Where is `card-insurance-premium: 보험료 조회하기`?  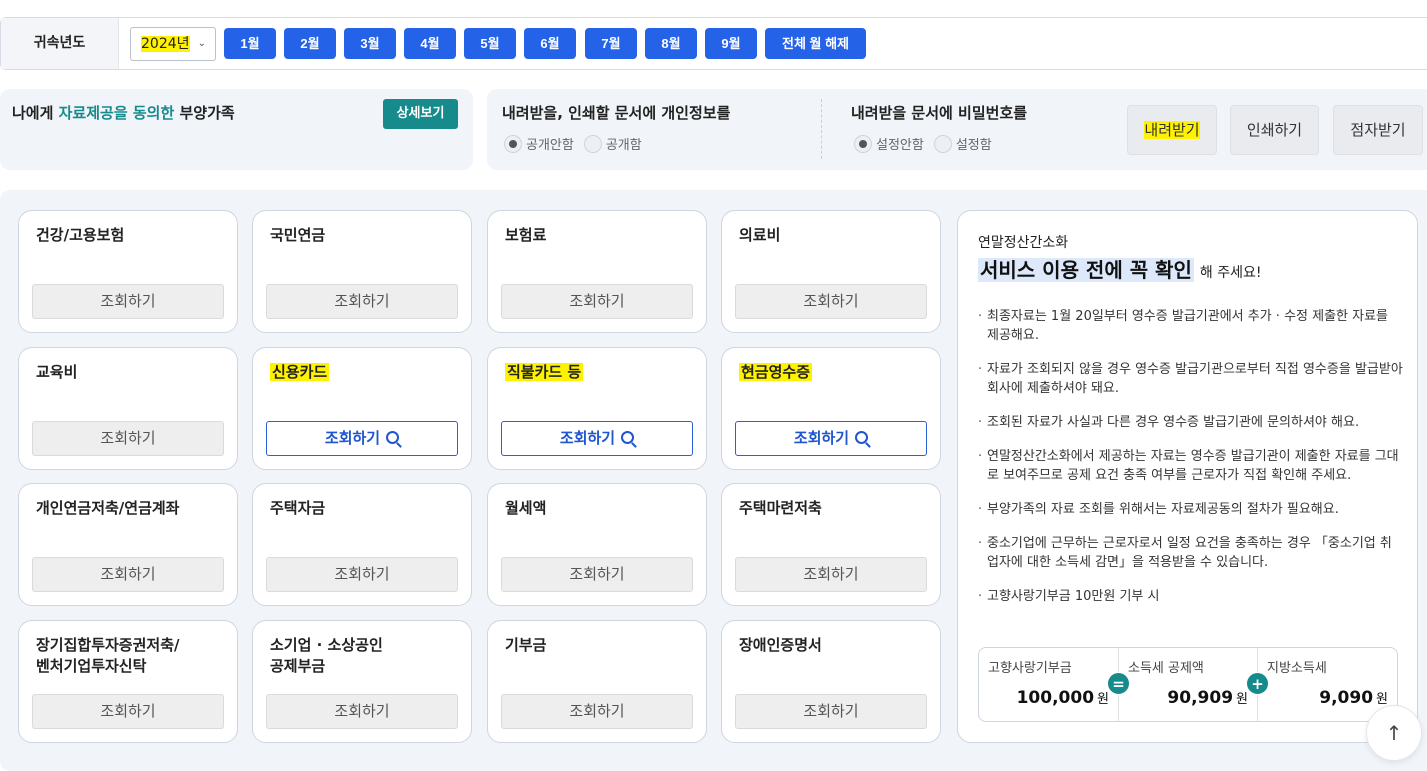
card-insurance-premium: 보험료 조회하기 is located at coordinates (597, 271).